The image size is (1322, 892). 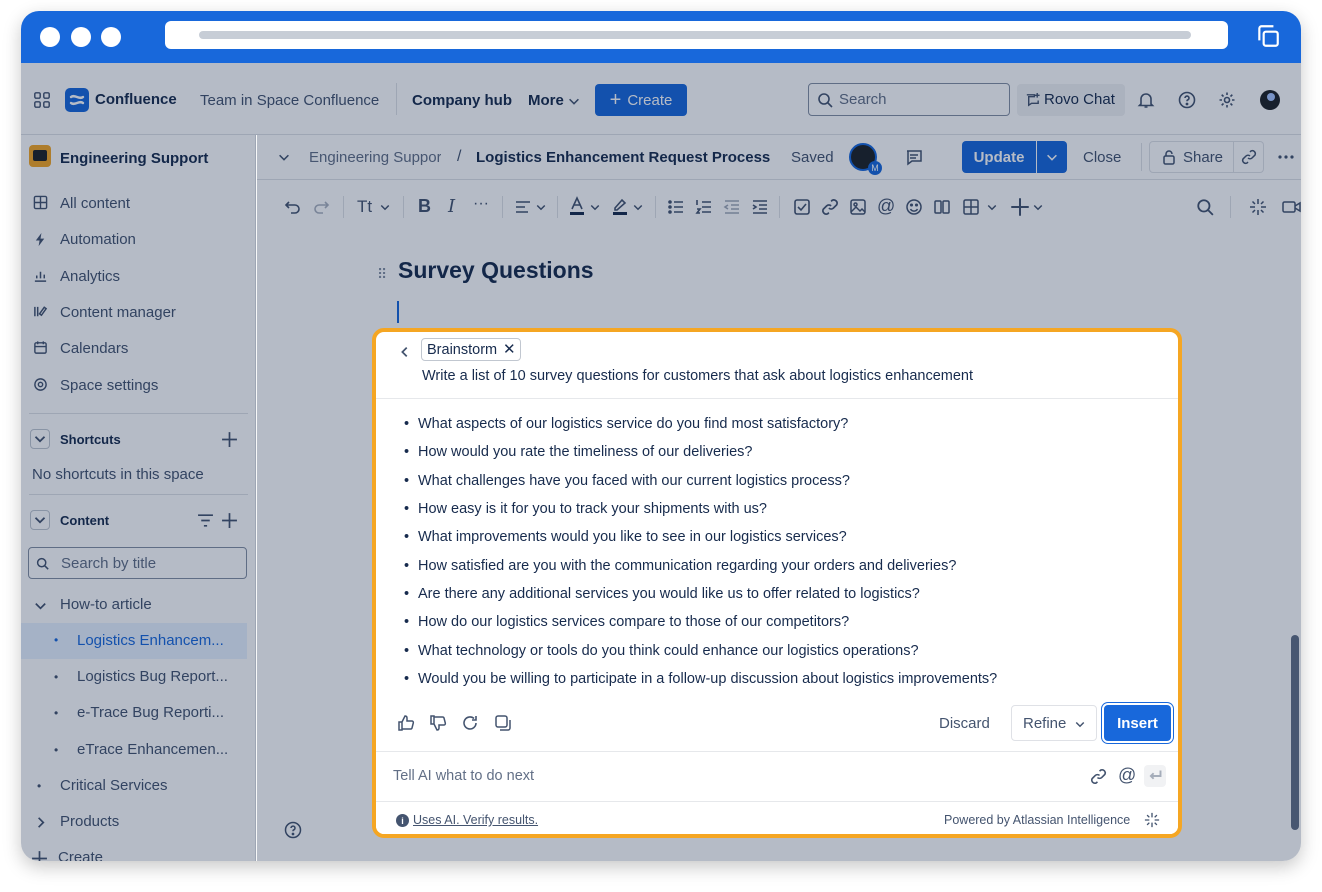 I want to click on ai-disclaimer-link: Uses AI. Verify results., so click(x=475, y=820).